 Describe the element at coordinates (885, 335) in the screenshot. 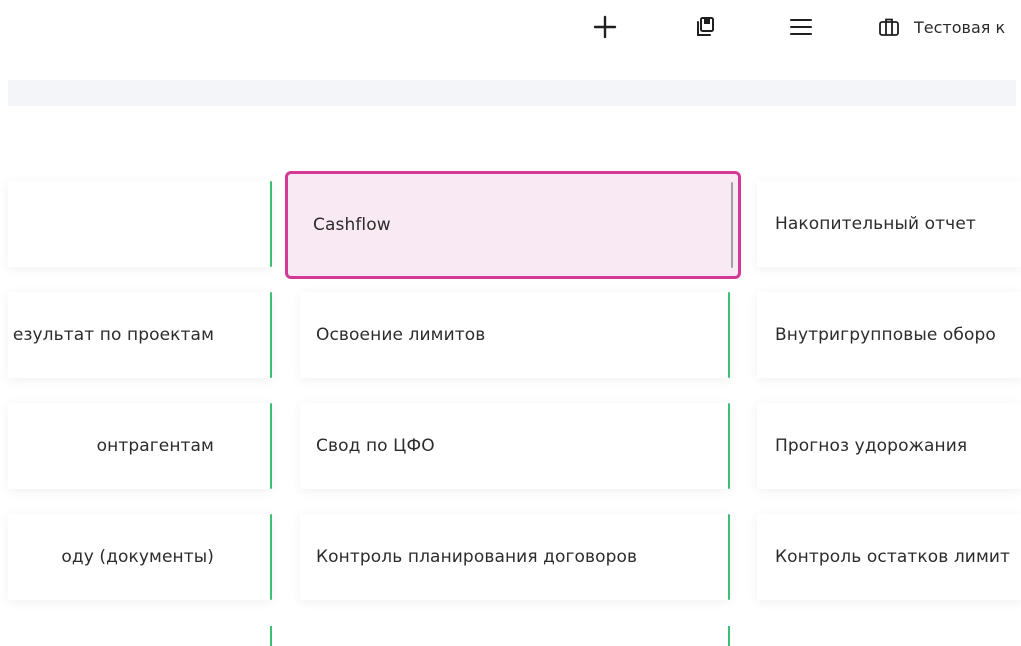

I see `report-label: Внутригрупповые оборо` at that location.